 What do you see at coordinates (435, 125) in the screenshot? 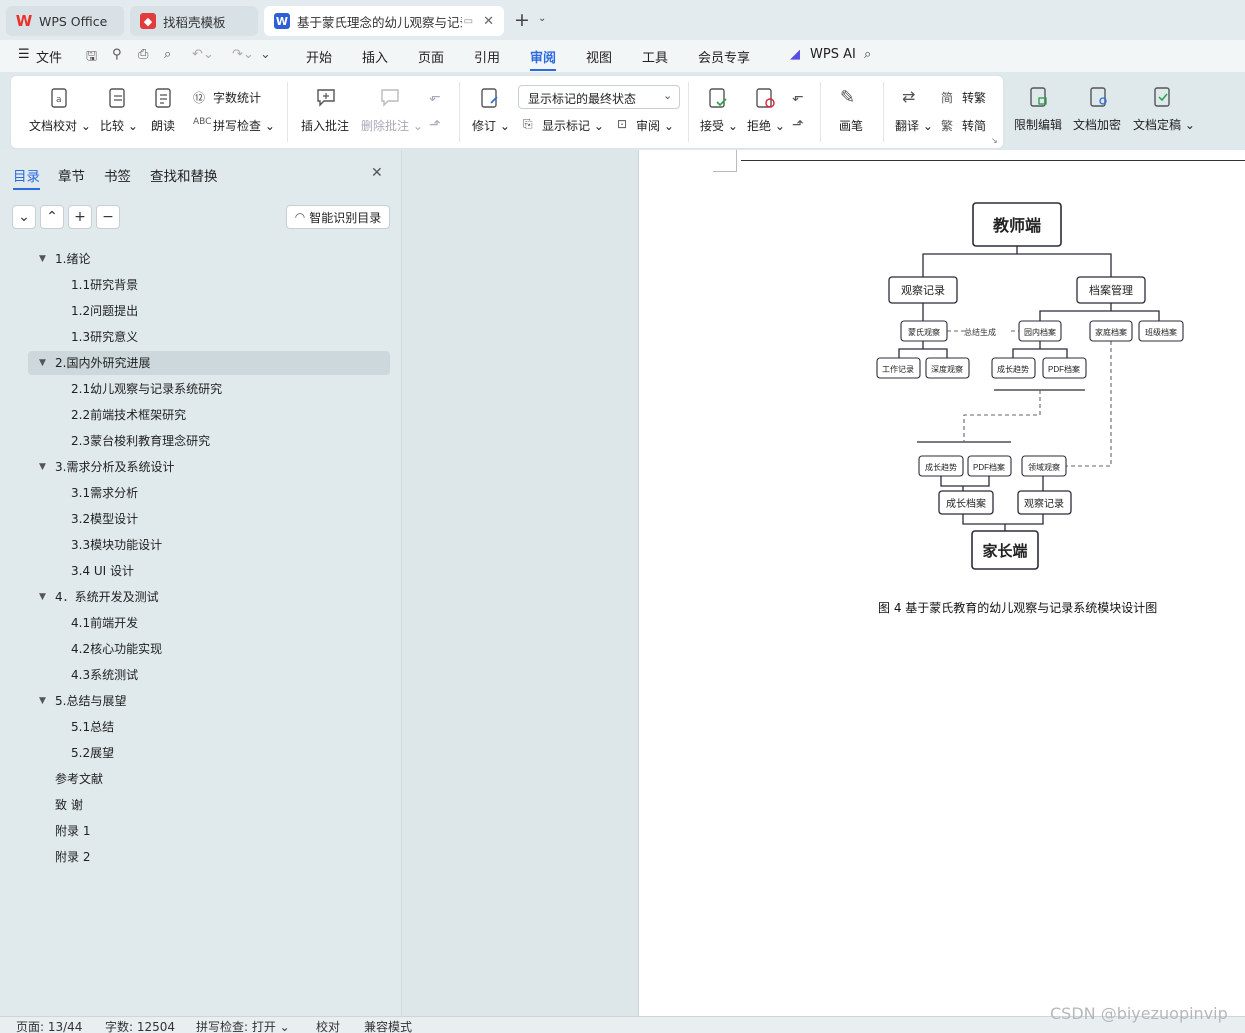
I see `next-comment-icon: ⬏` at bounding box center [435, 125].